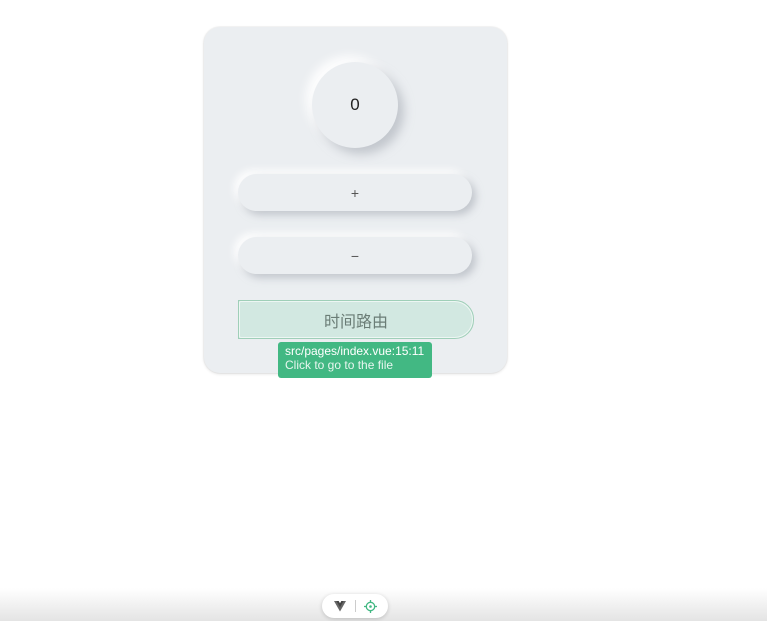 This screenshot has width=767, height=621. What do you see at coordinates (340, 606) in the screenshot?
I see `vue-logo-icon` at bounding box center [340, 606].